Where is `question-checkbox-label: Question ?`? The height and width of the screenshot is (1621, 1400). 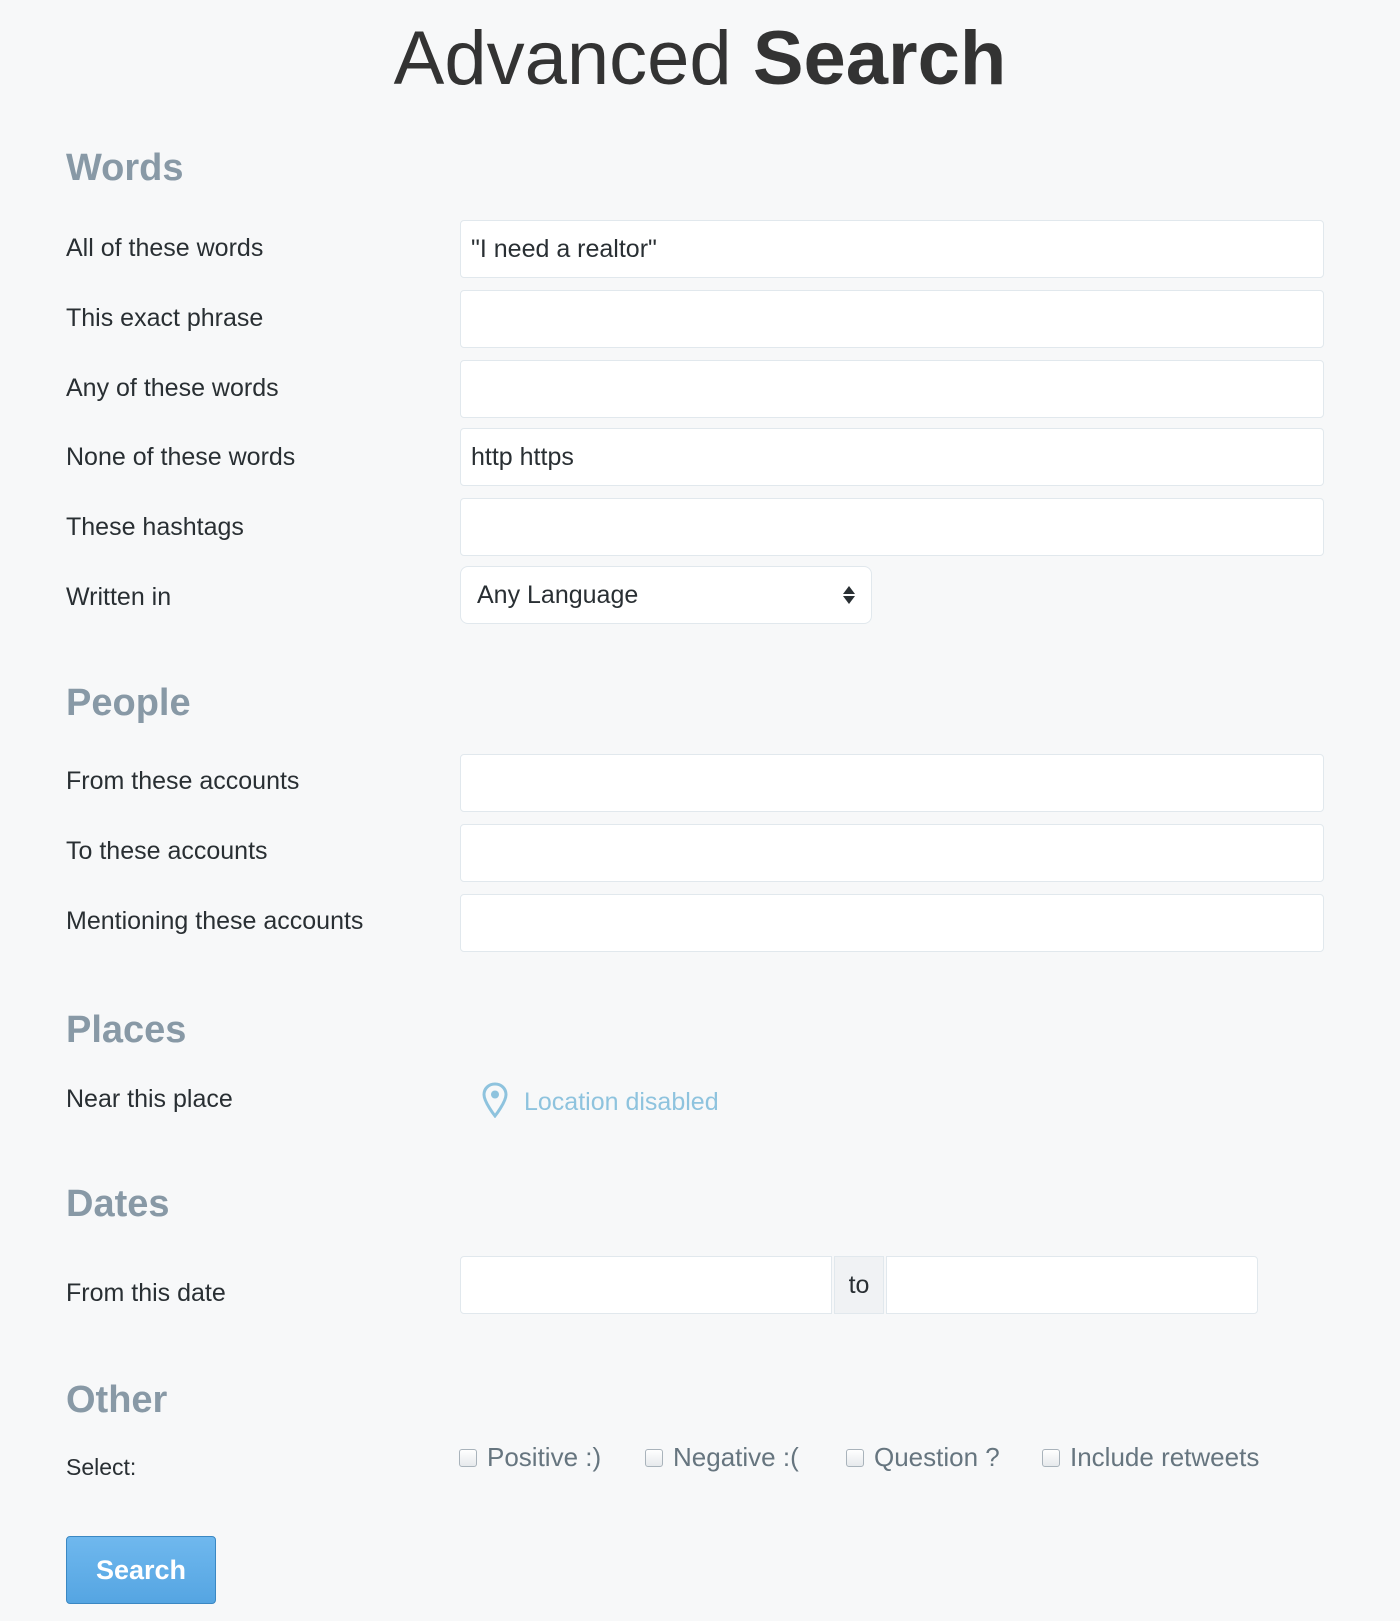 question-checkbox-label: Question ? is located at coordinates (937, 1457).